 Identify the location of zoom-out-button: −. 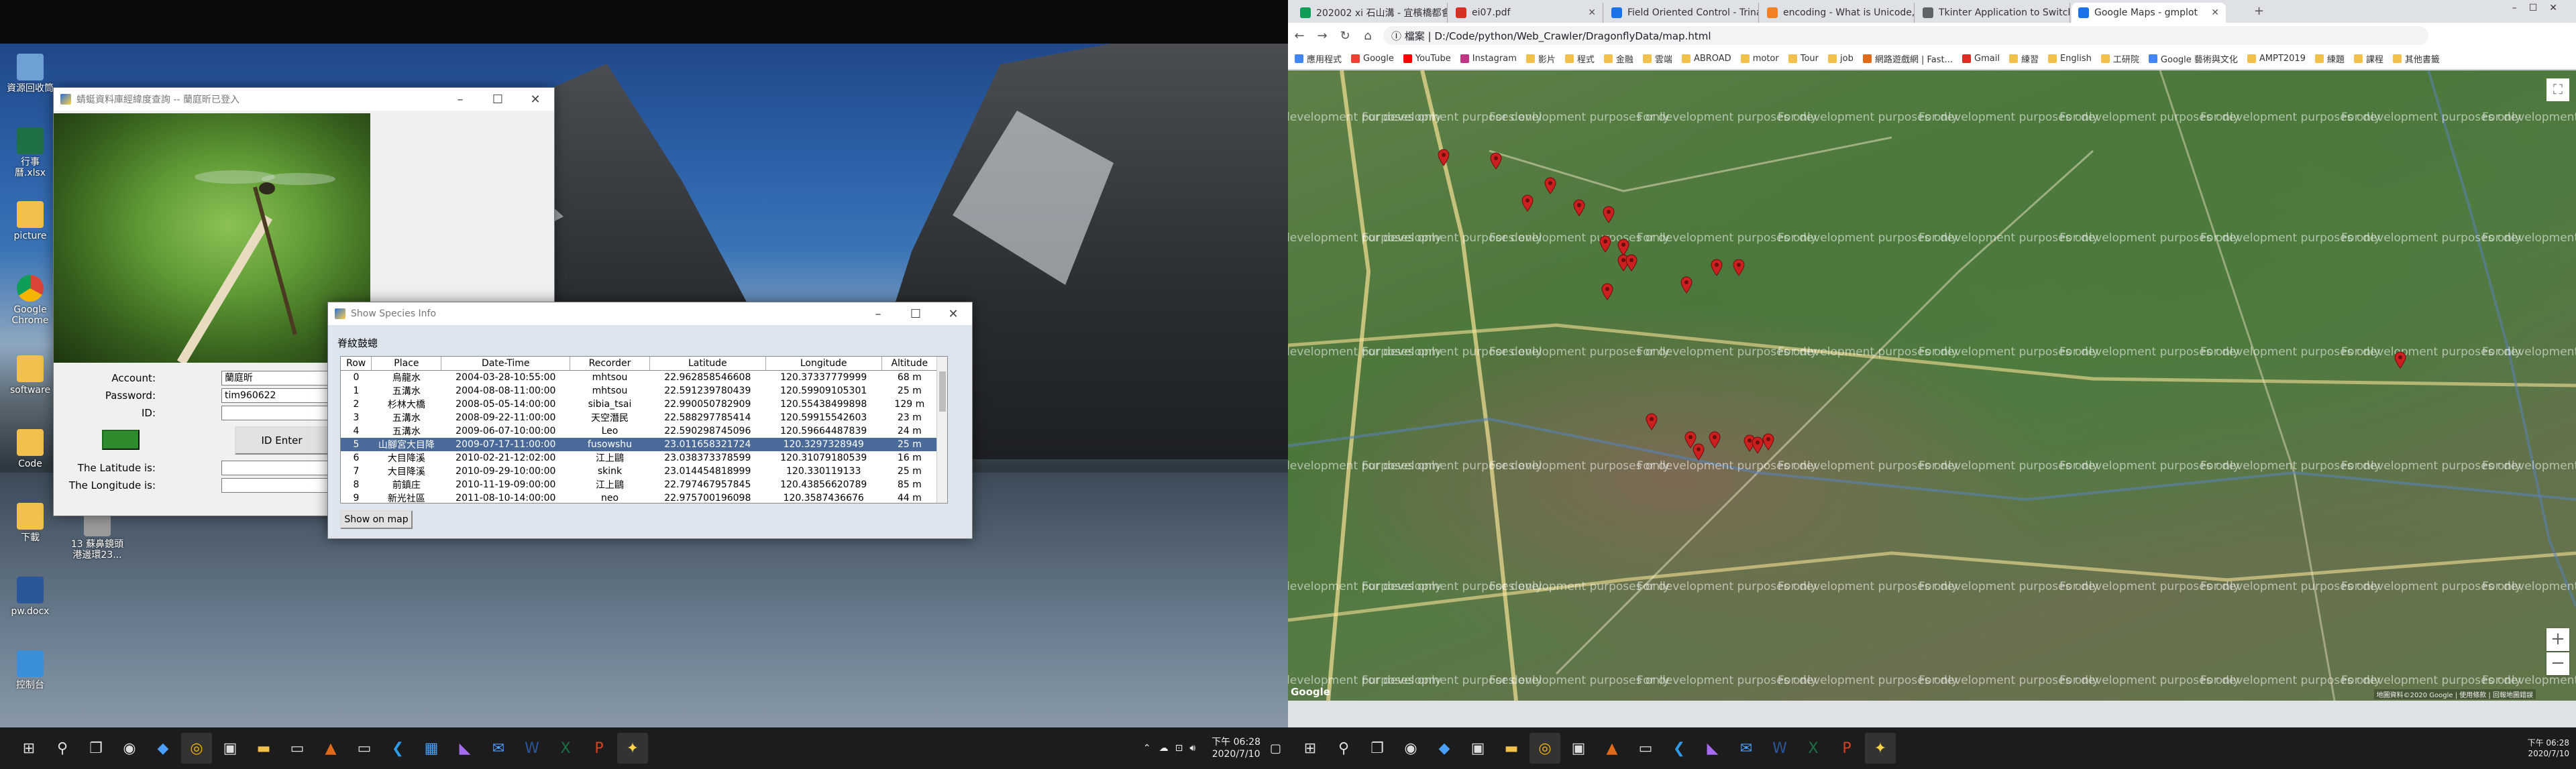
(2557, 663).